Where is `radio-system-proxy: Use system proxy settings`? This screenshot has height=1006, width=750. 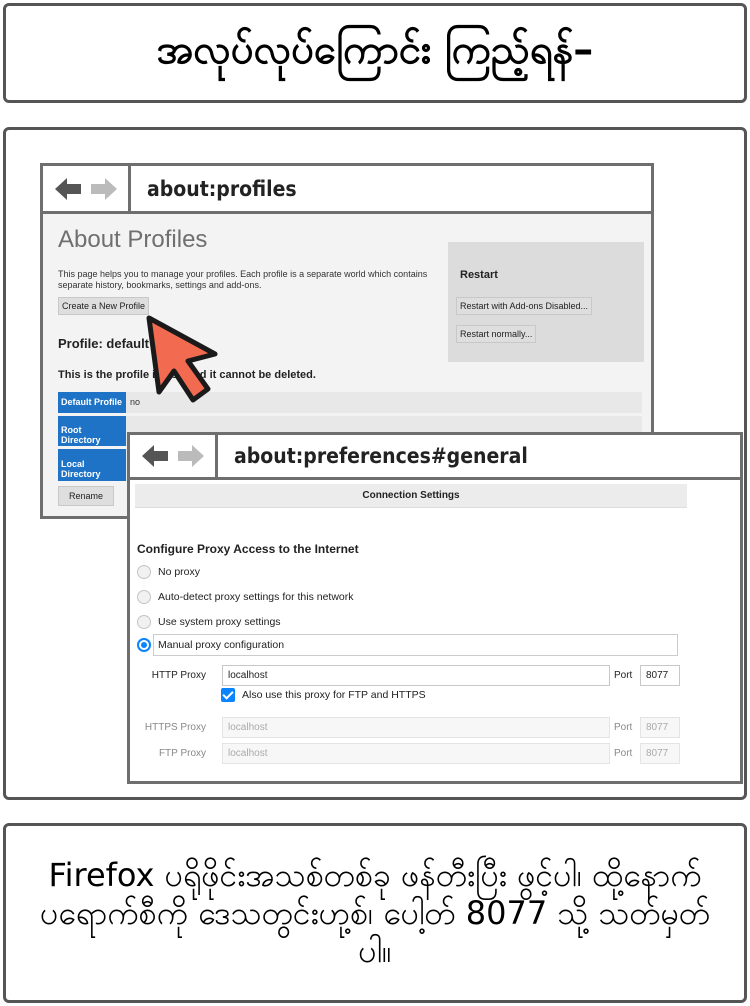 radio-system-proxy: Use system proxy settings is located at coordinates (209, 622).